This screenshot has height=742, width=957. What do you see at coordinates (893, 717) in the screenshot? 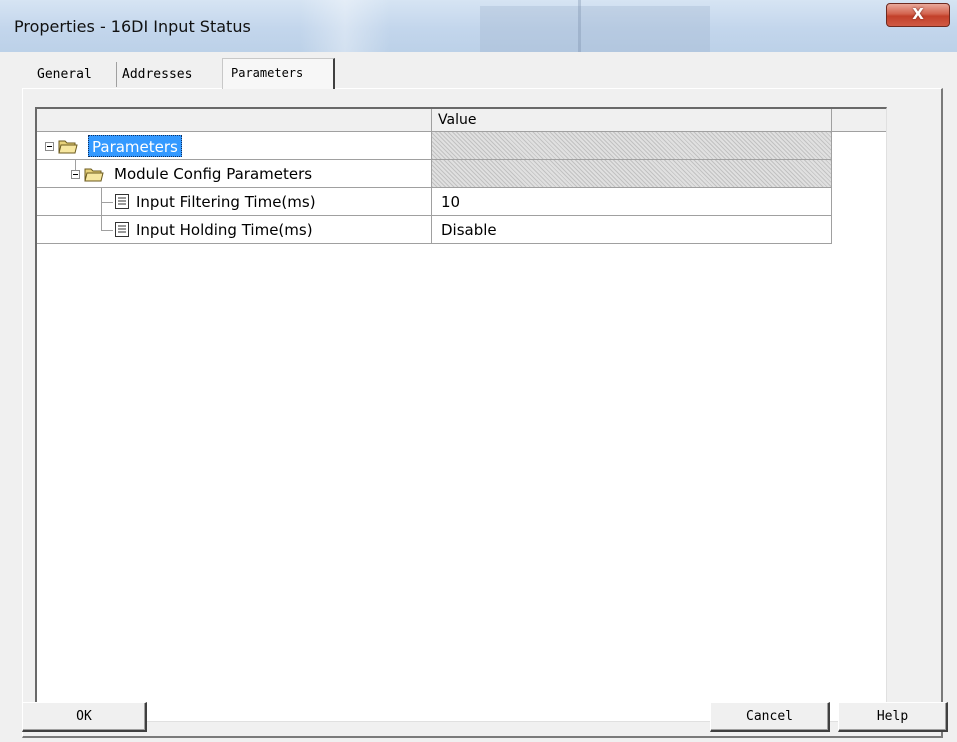
I see `help-button: Help` at bounding box center [893, 717].